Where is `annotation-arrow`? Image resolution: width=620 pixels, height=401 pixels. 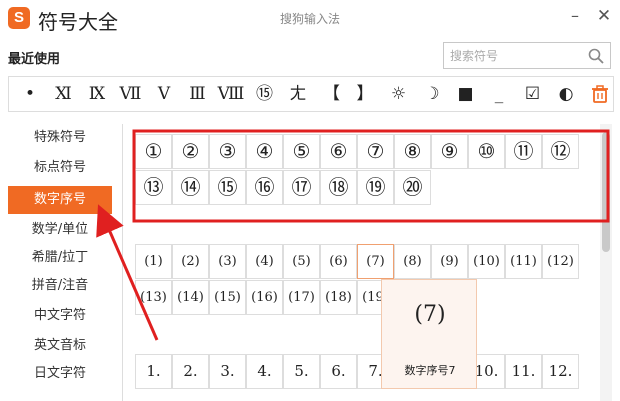 annotation-arrow is located at coordinates (127, 272).